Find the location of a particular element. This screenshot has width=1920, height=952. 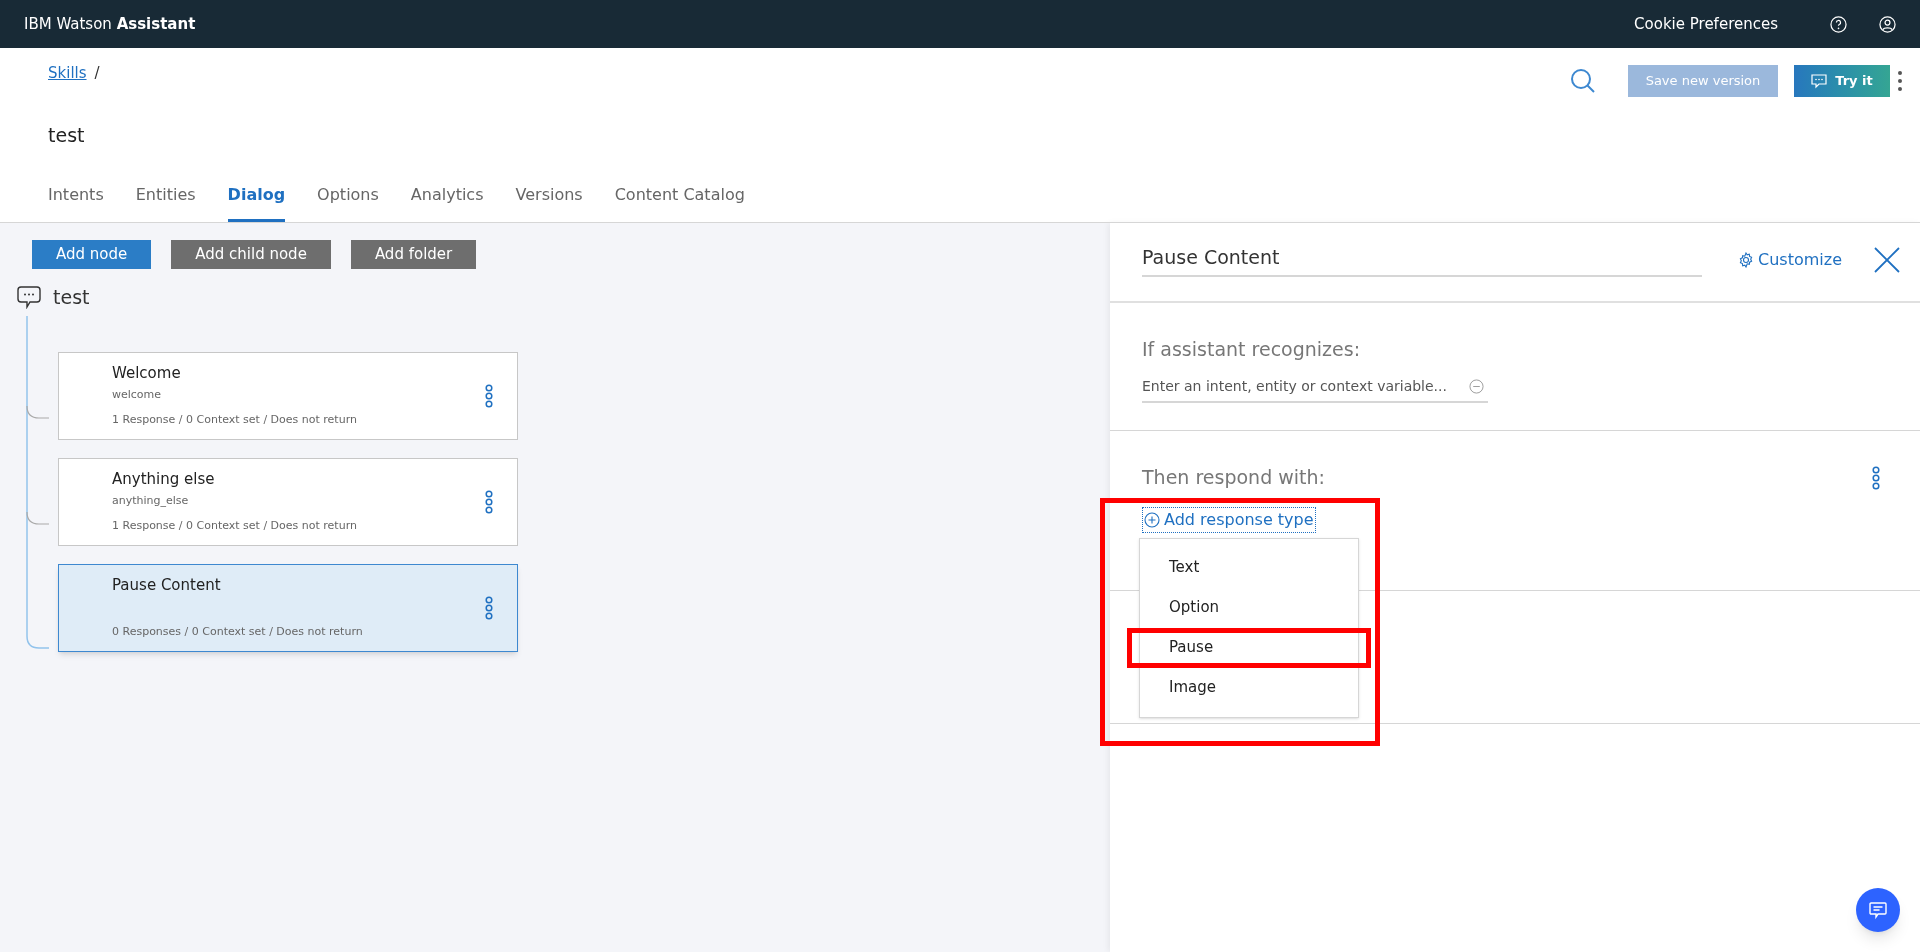

condition-label: If assistant recognizes: is located at coordinates (1252, 349).